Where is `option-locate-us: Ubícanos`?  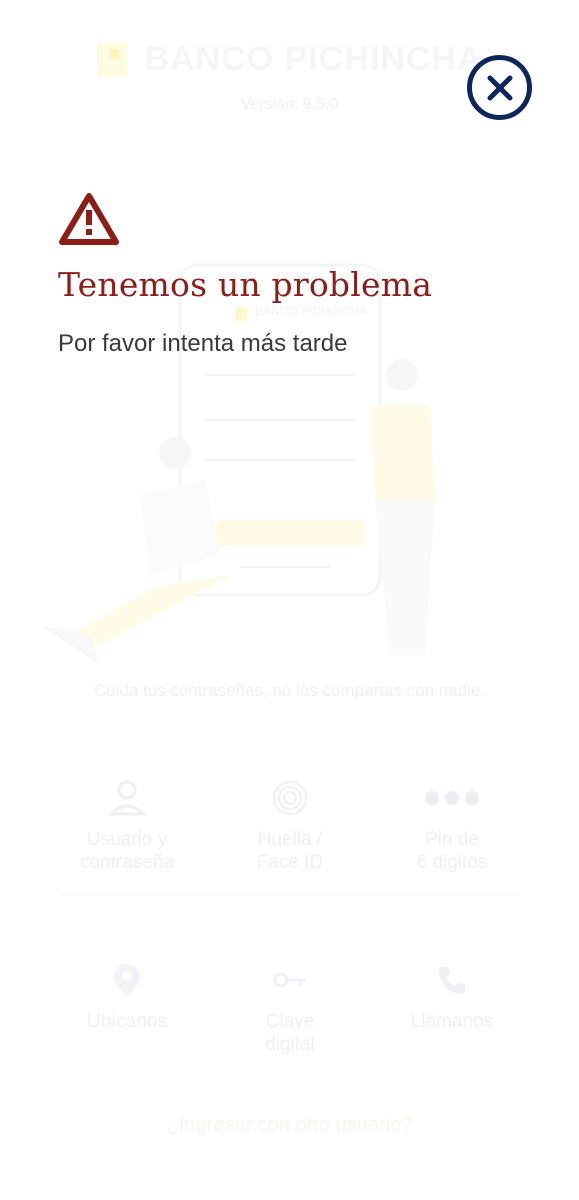
option-locate-us: Ubícanos is located at coordinates (127, 995).